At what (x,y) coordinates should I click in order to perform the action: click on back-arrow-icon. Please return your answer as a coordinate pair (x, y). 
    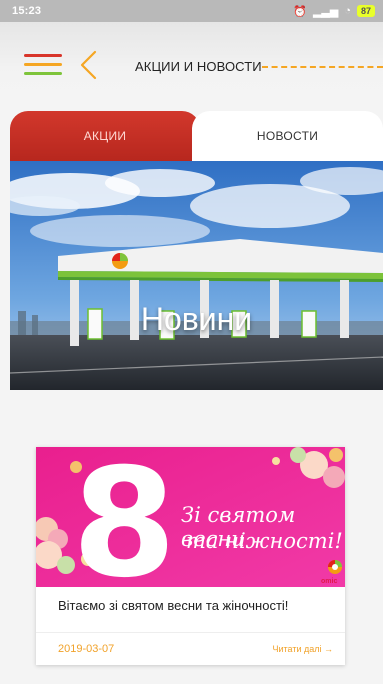
    Looking at the image, I should click on (89, 65).